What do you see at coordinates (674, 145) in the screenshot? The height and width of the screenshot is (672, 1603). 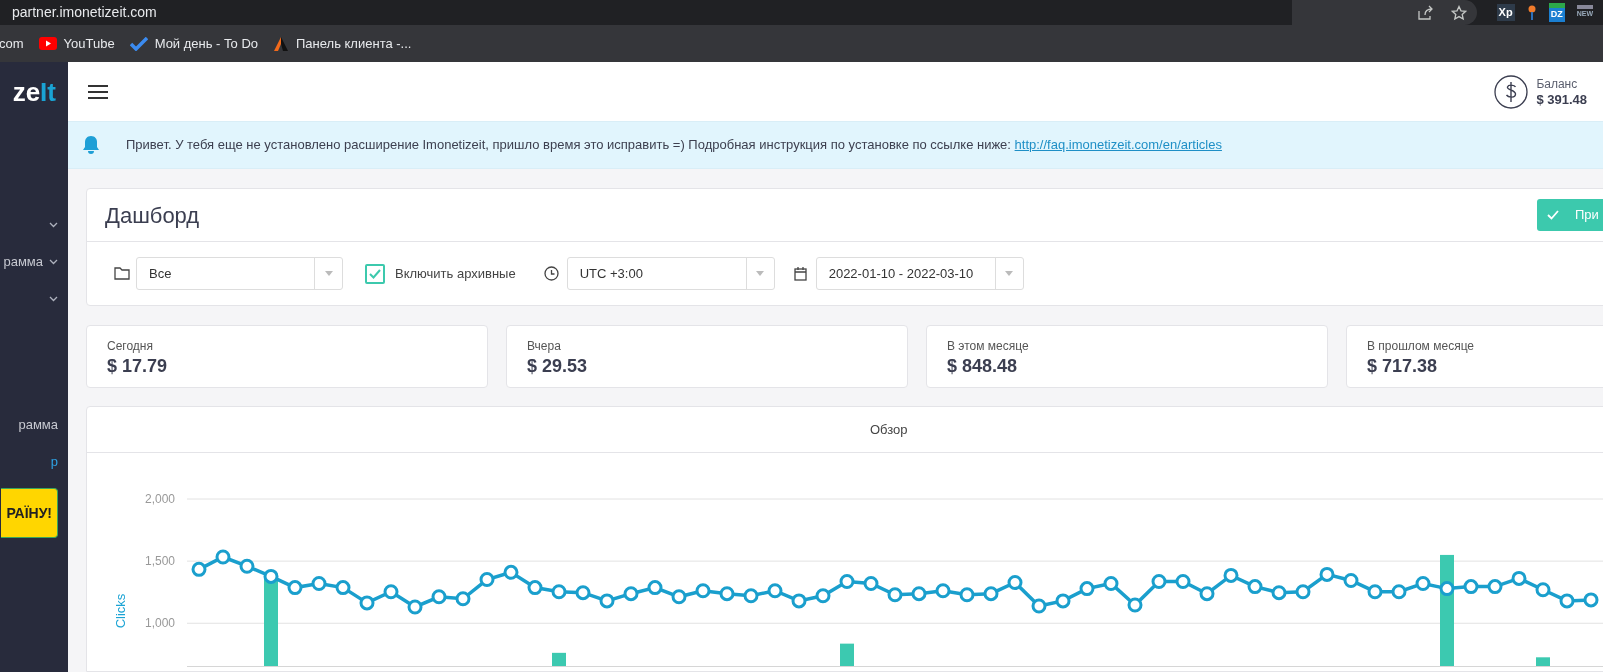 I see `notice-text: Привет. У тебя еще не установлено расширение Imonetizeit, пришло время это исправить =) Подробная инструкция по установке по ссылке ниже: http://faq.imonetizeit.com/en/articles` at bounding box center [674, 145].